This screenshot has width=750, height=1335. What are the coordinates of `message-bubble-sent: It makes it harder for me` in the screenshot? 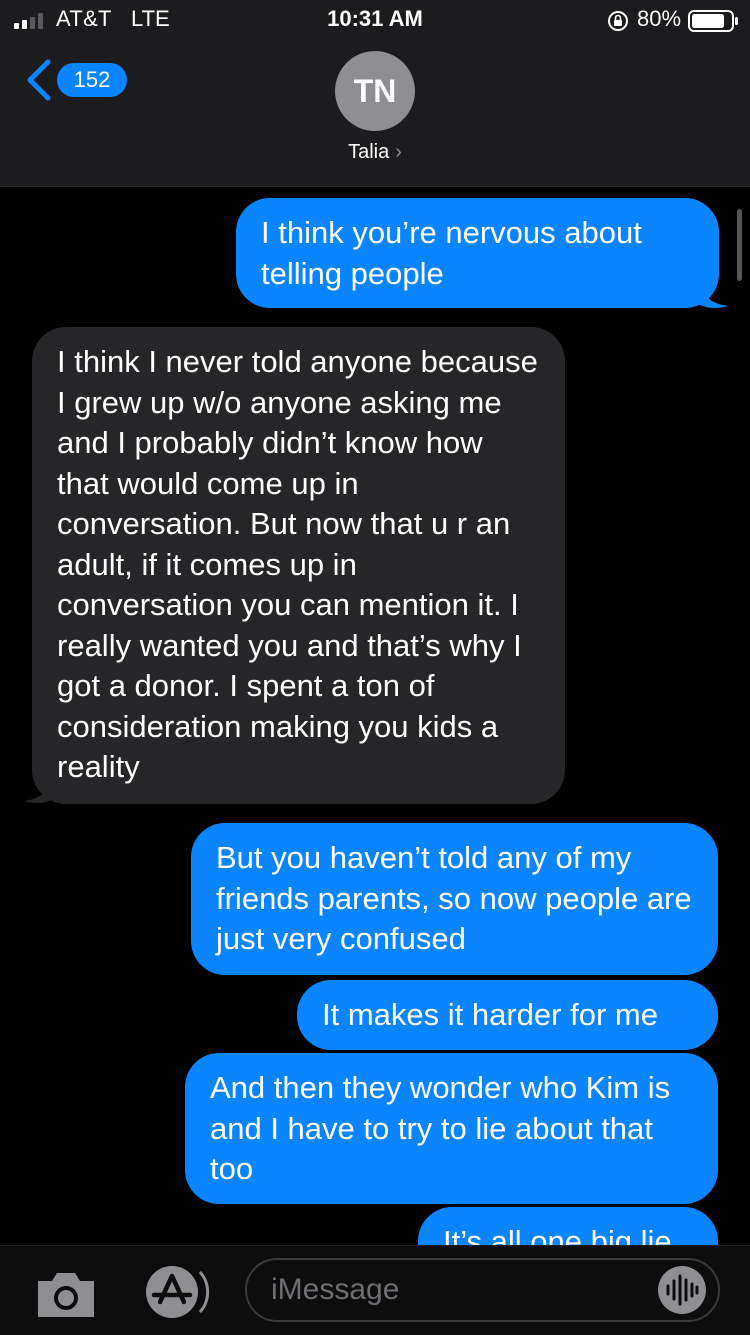 It's located at (507, 1015).